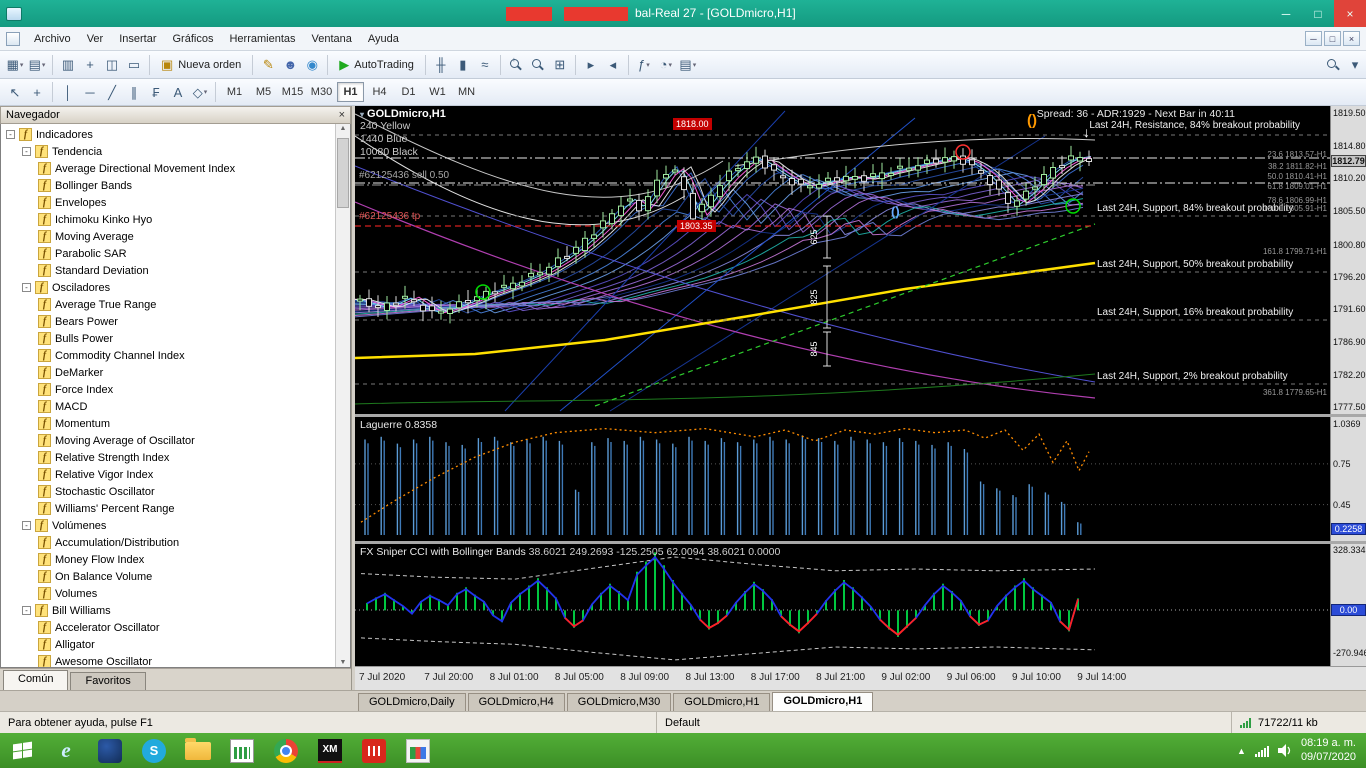 This screenshot has width=1366, height=768. Describe the element at coordinates (943, 722) in the screenshot. I see `status-profile: Default` at that location.